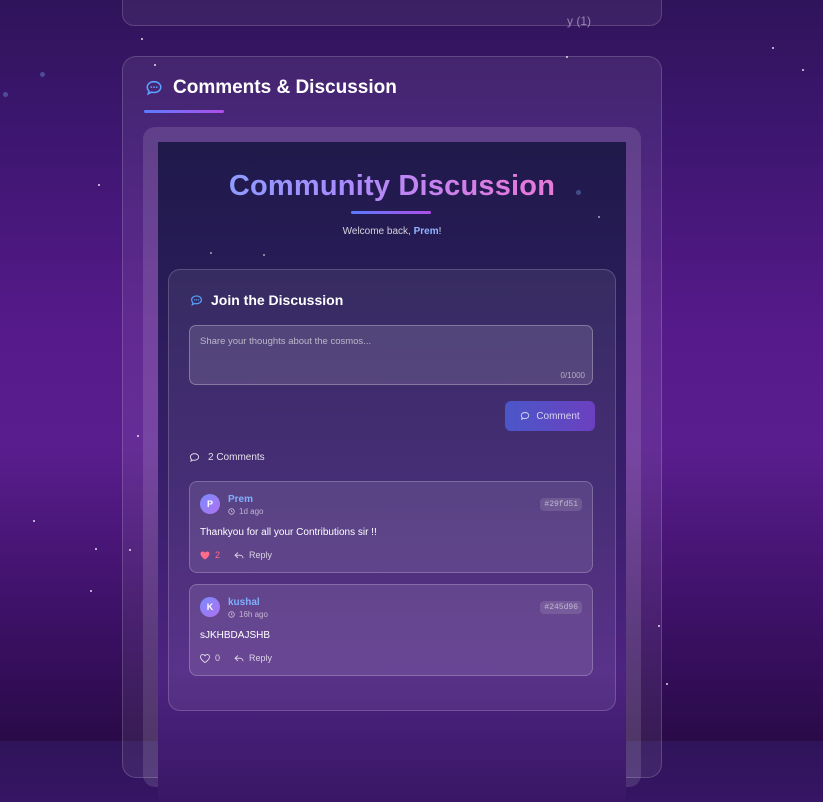 This screenshot has width=823, height=802. I want to click on char-counter: 0/1000, so click(572, 375).